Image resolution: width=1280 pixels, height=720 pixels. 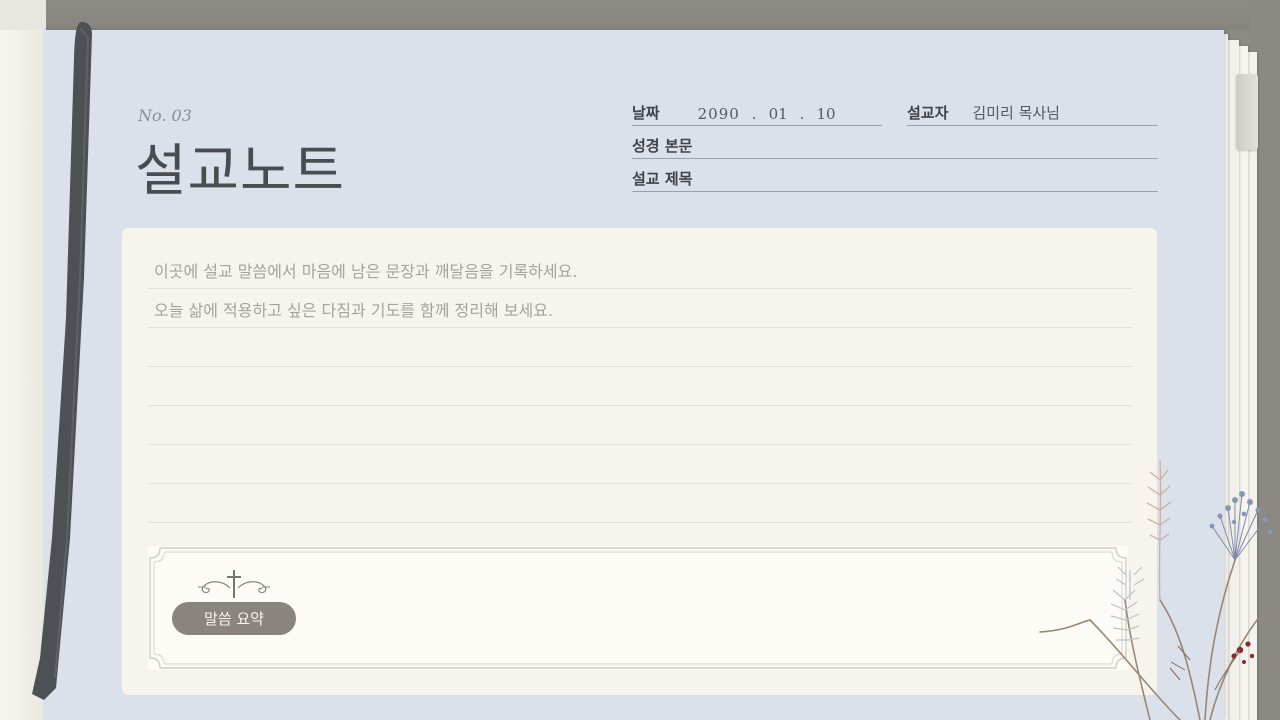 I want to click on sermon-title-label: 설교 제목, so click(x=662, y=179).